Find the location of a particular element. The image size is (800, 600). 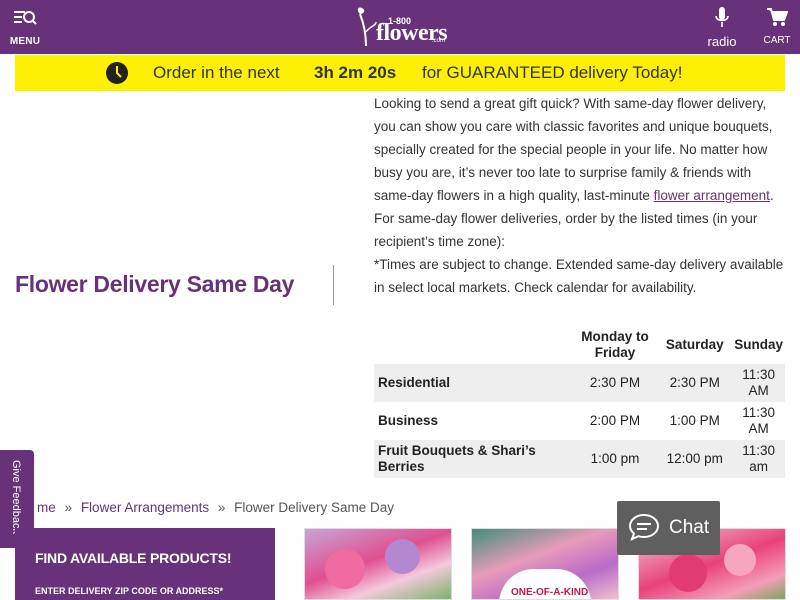

one-of-a-kind-badge: ONE-OF-A-KIND is located at coordinates (545, 584).